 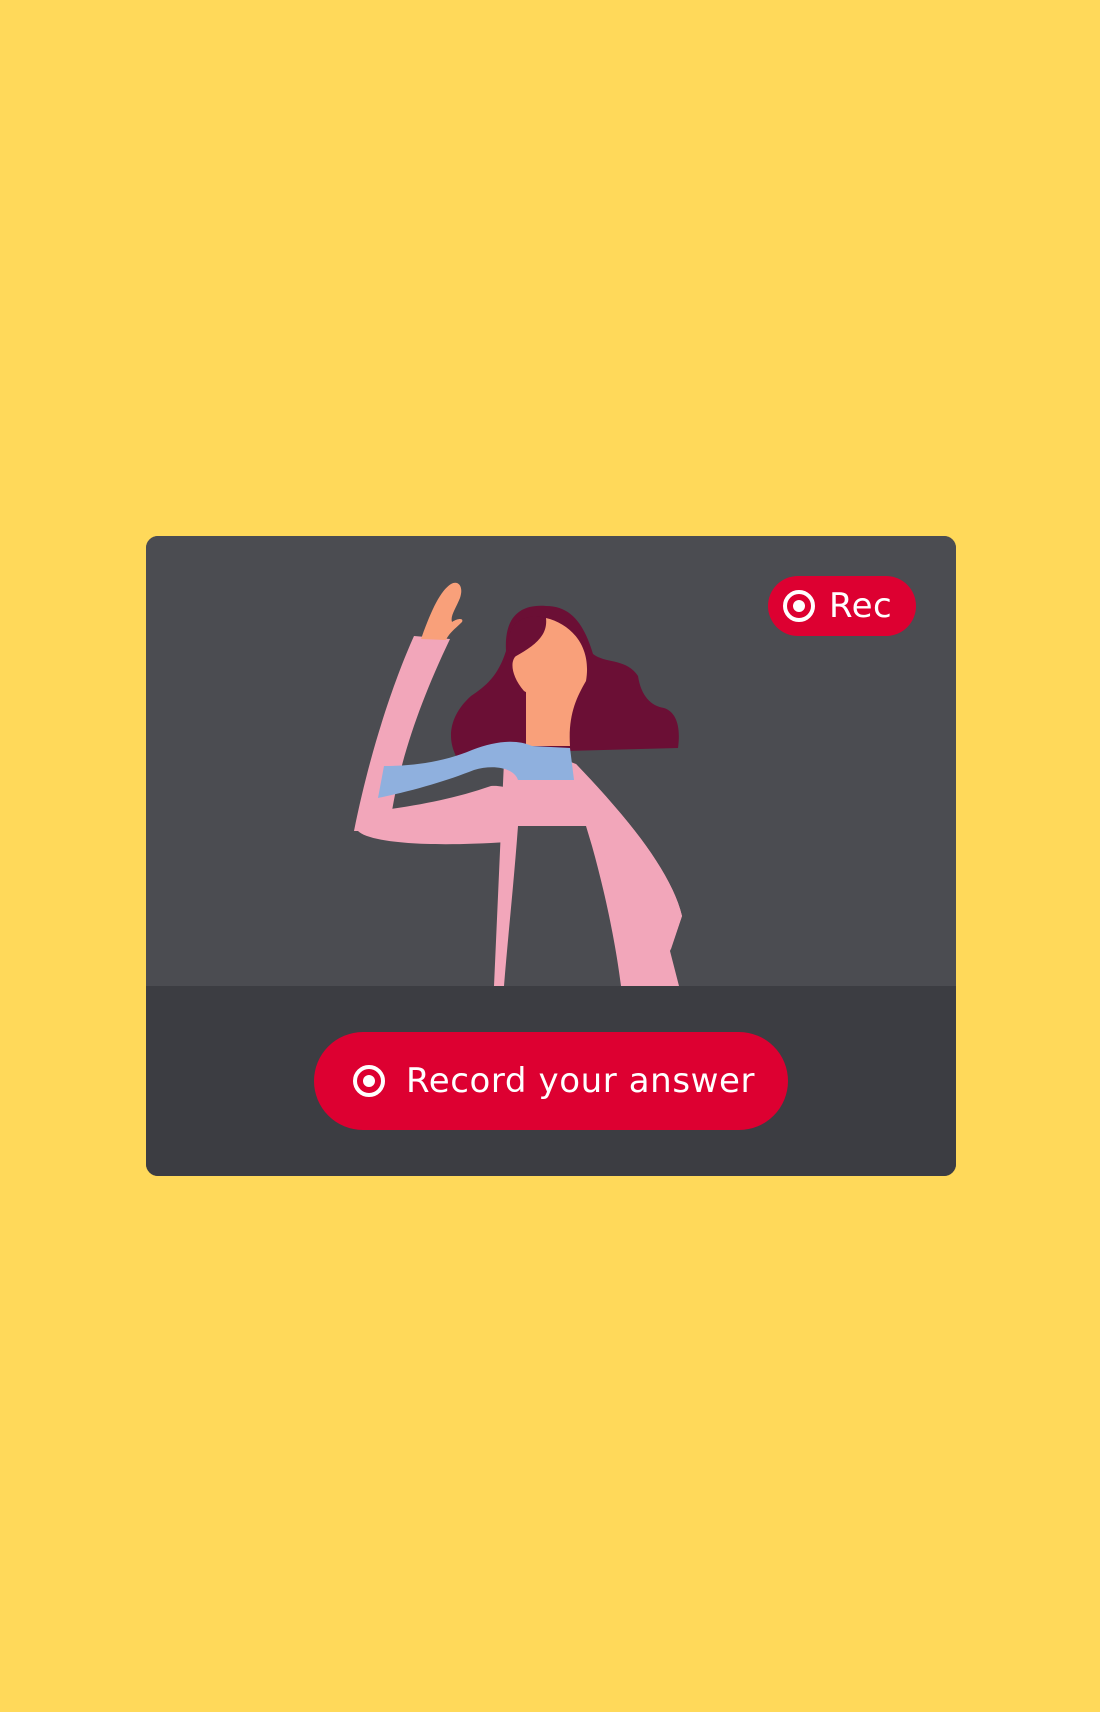 What do you see at coordinates (581, 1081) in the screenshot?
I see `record-answer-label: Record your answer` at bounding box center [581, 1081].